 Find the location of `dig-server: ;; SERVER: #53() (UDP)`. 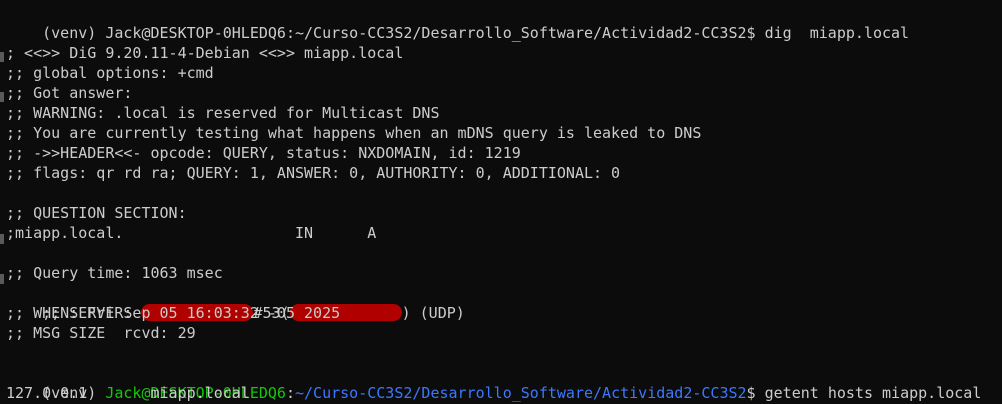

dig-server: ;; SERVER: #53() (UDP) is located at coordinates (235, 302).